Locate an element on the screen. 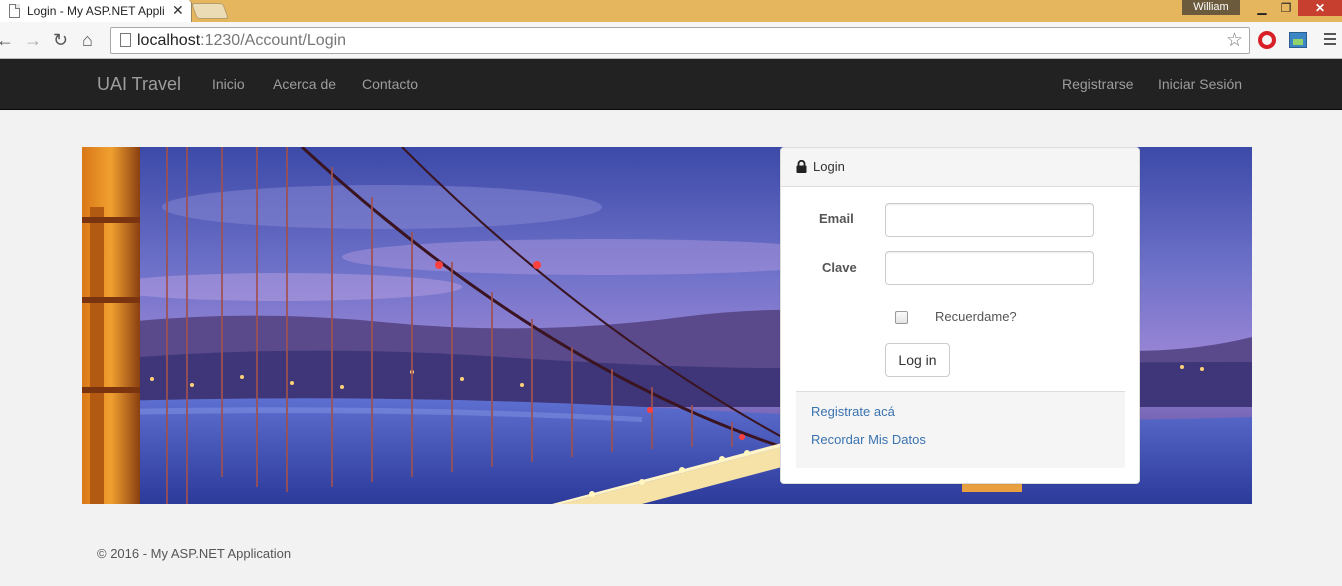 The height and width of the screenshot is (586, 1342). login-panel-heading: Login is located at coordinates (960, 167).